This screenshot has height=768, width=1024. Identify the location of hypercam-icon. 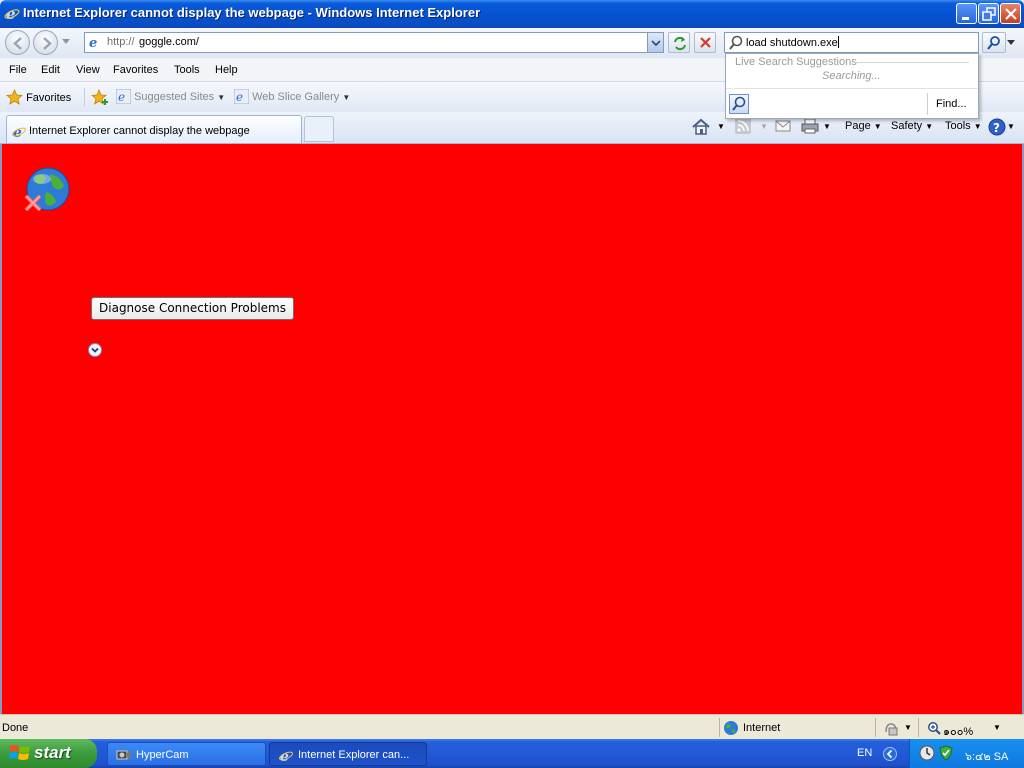
(123, 755).